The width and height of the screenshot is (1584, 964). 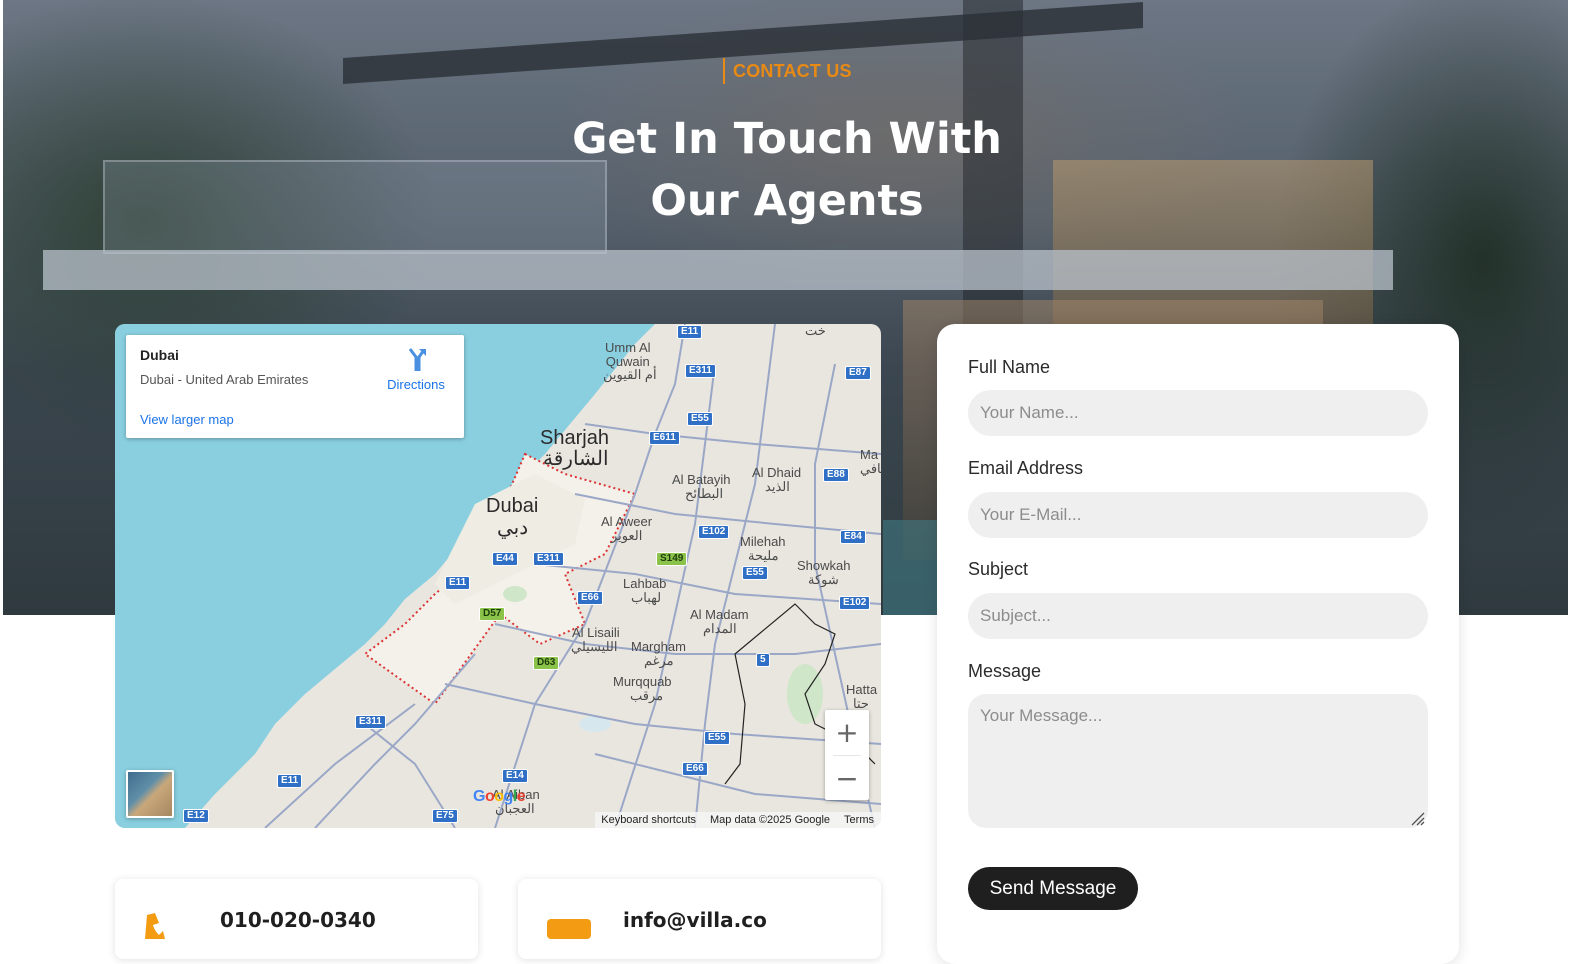 I want to click on map-label-al-aweer: Al Aweer, so click(x=627, y=521).